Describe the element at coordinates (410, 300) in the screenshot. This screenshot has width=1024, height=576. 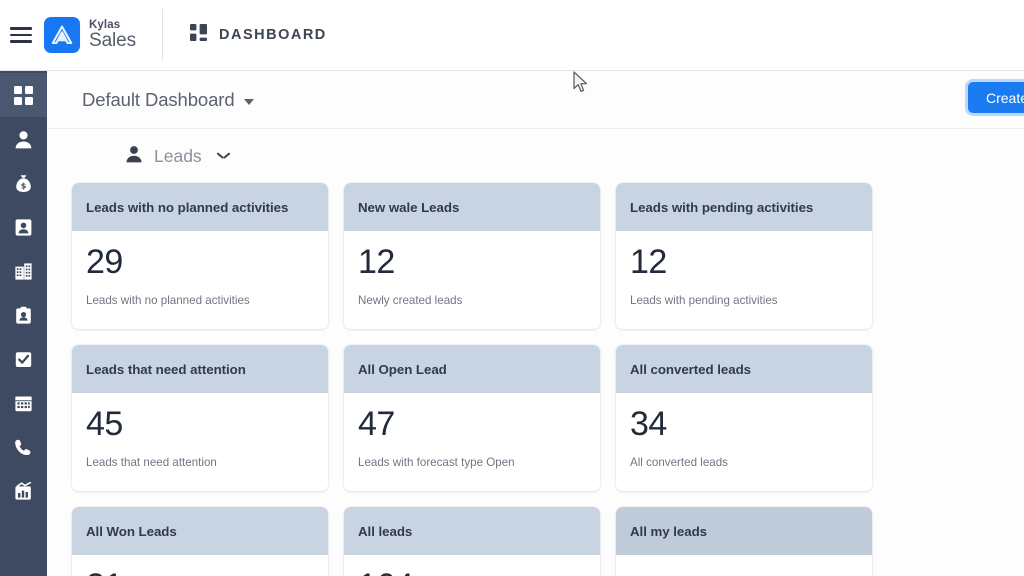
I see `card-subtitle: Newly created leads` at that location.